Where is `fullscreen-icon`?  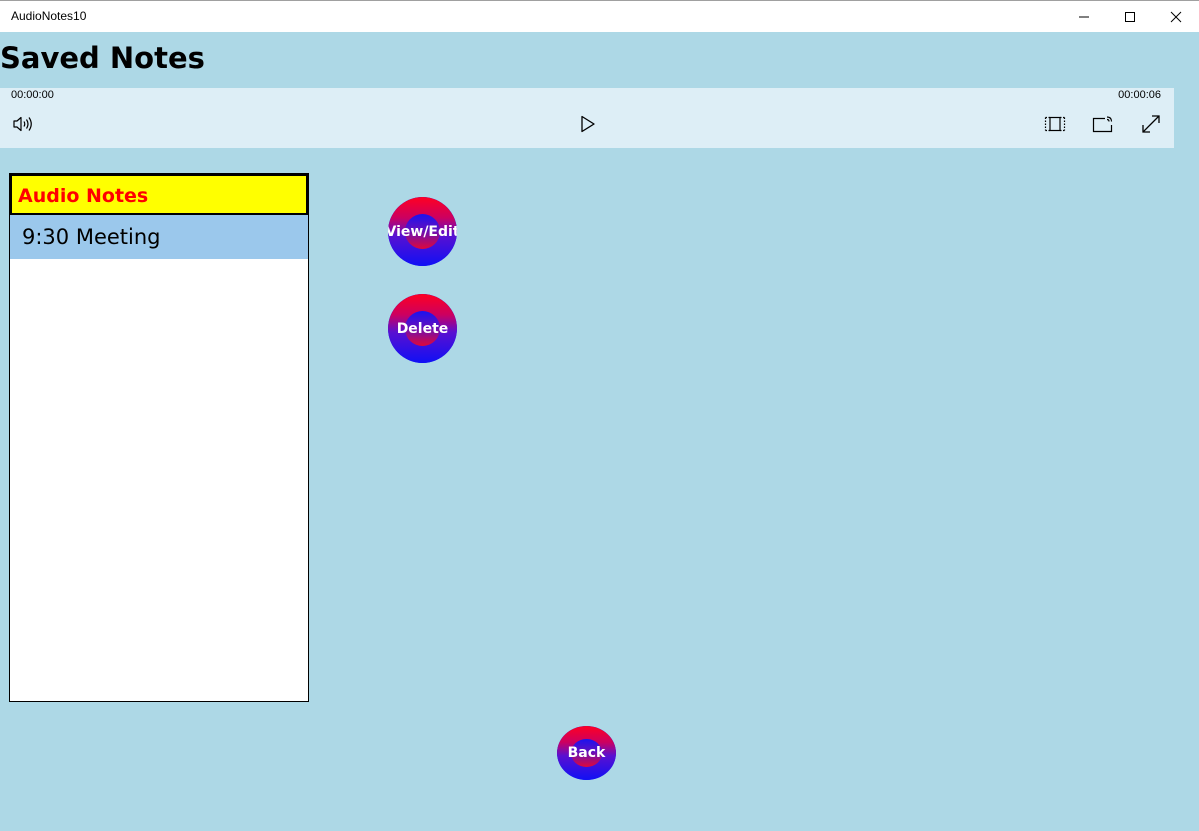
fullscreen-icon is located at coordinates (1151, 124).